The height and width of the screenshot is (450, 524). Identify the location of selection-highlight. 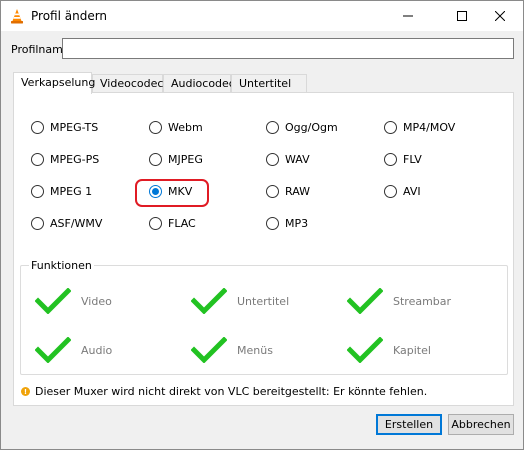
(172, 193).